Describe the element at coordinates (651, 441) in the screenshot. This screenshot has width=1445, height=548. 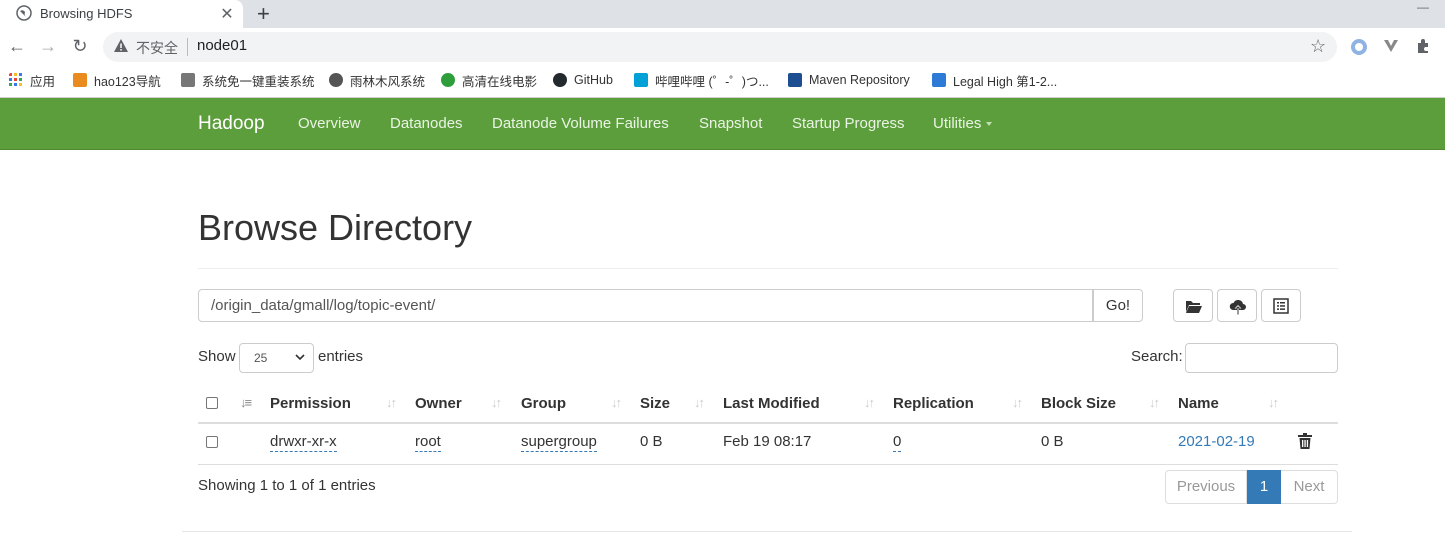
I see `size-cell: 0 B` at that location.